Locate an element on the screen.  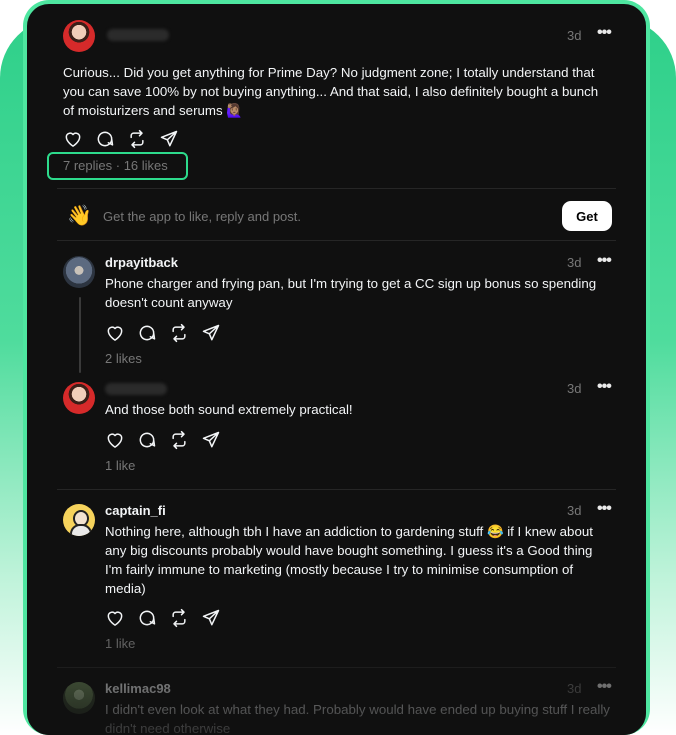
thread-line is located at coordinates (80, 335).